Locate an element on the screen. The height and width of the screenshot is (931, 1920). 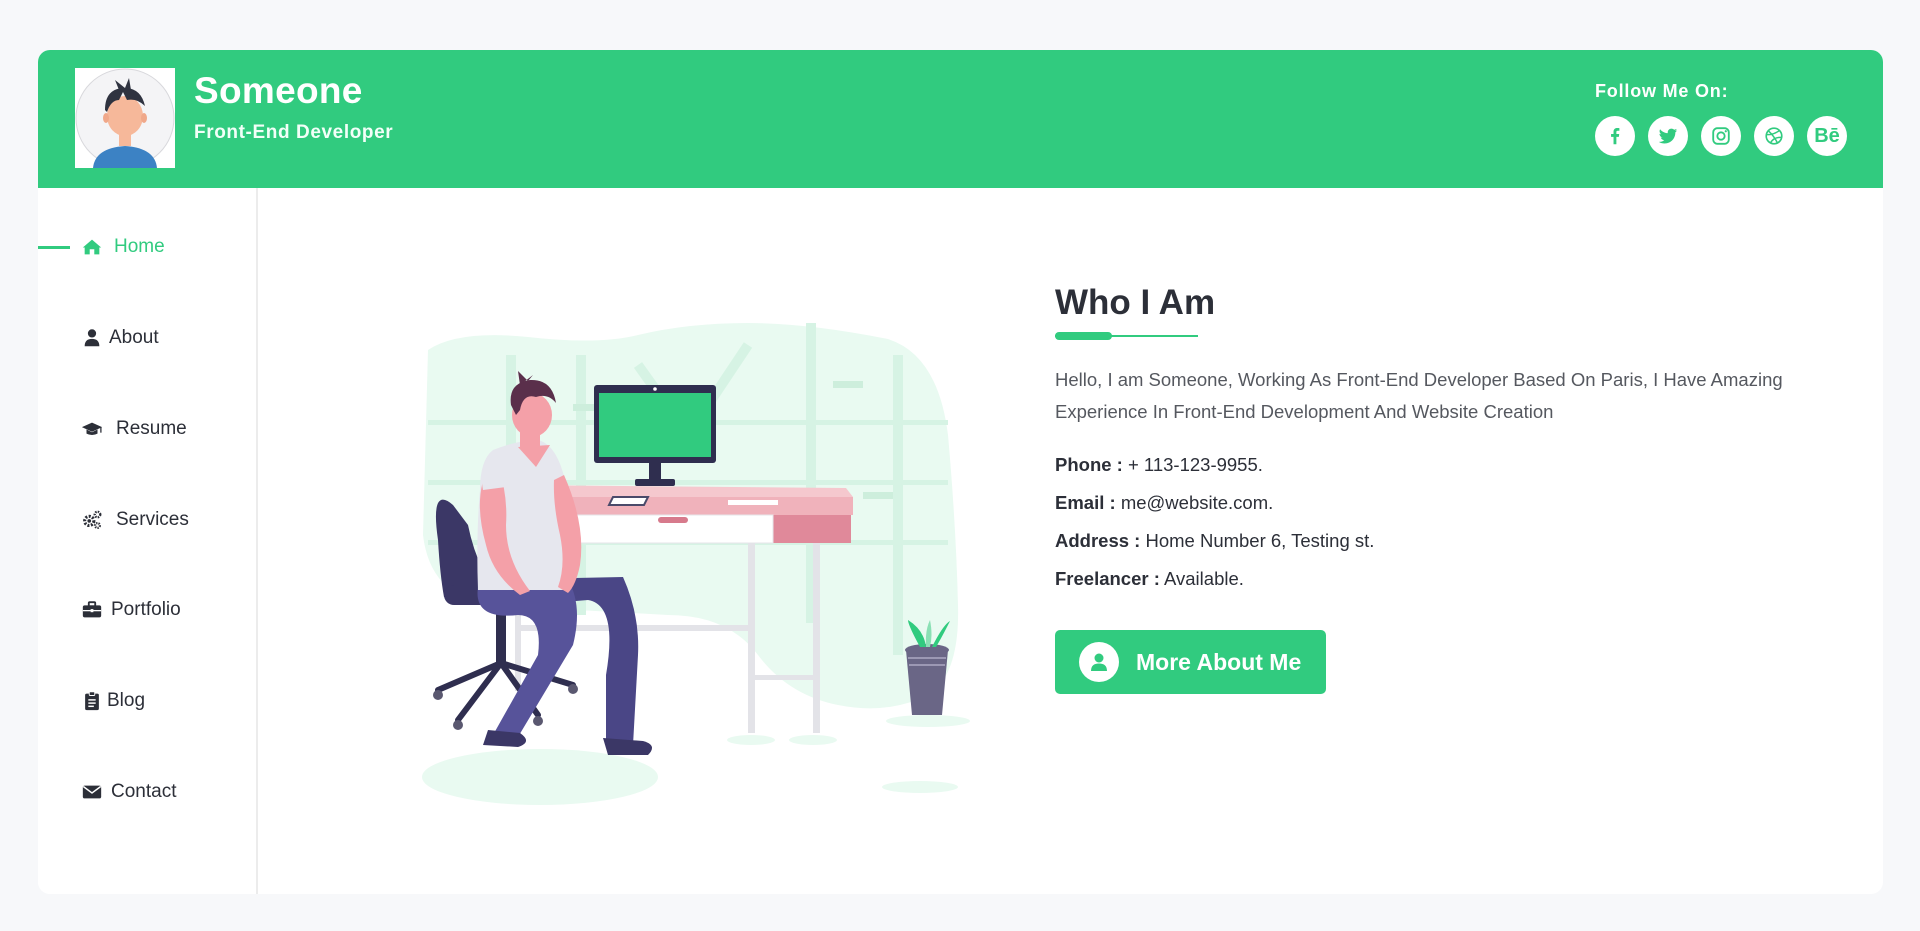
sidebar-item-label: Services is located at coordinates (152, 519).